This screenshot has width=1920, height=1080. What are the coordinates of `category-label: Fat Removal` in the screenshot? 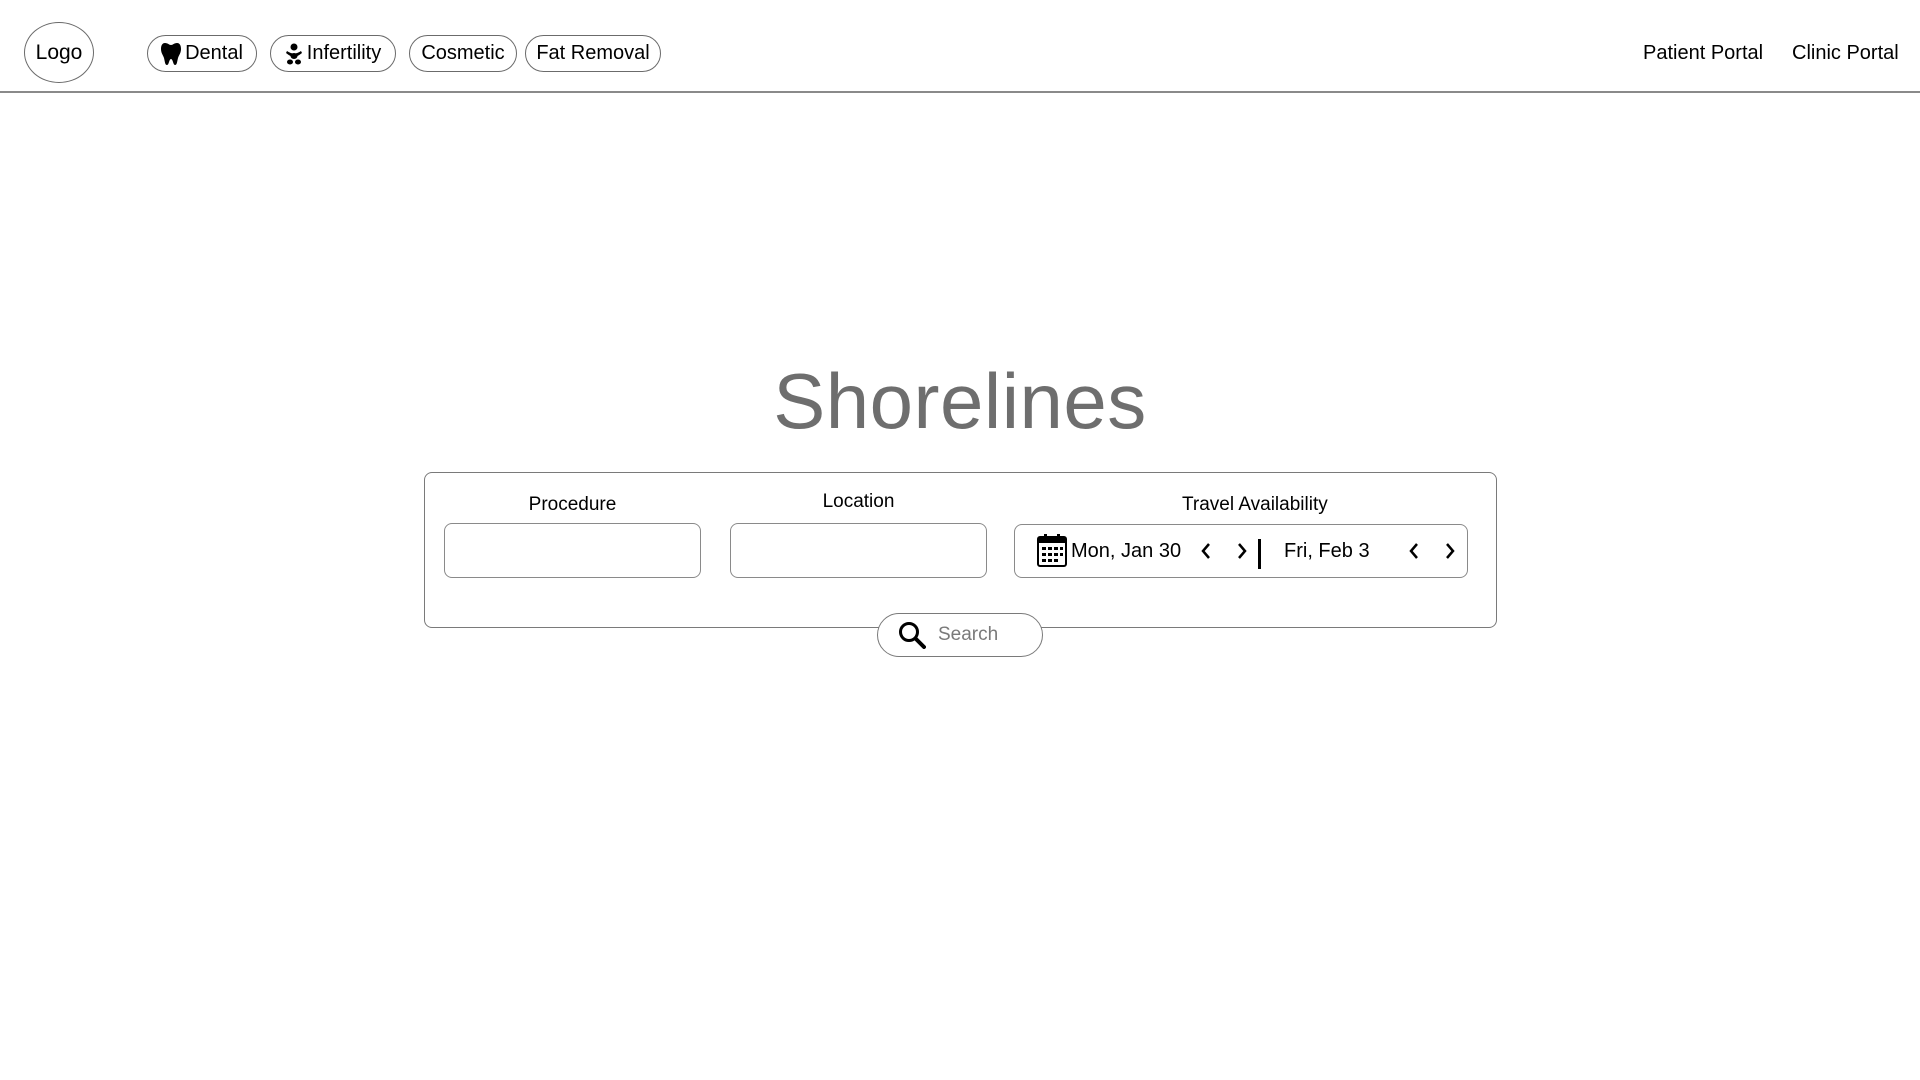 It's located at (593, 53).